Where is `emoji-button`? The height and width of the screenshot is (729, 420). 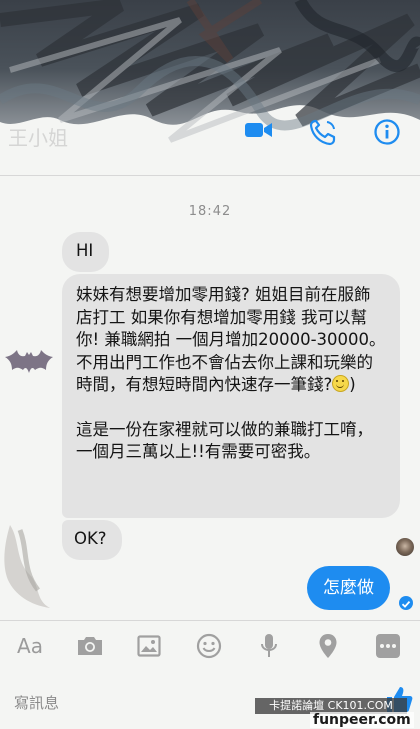
emoji-button is located at coordinates (209, 646).